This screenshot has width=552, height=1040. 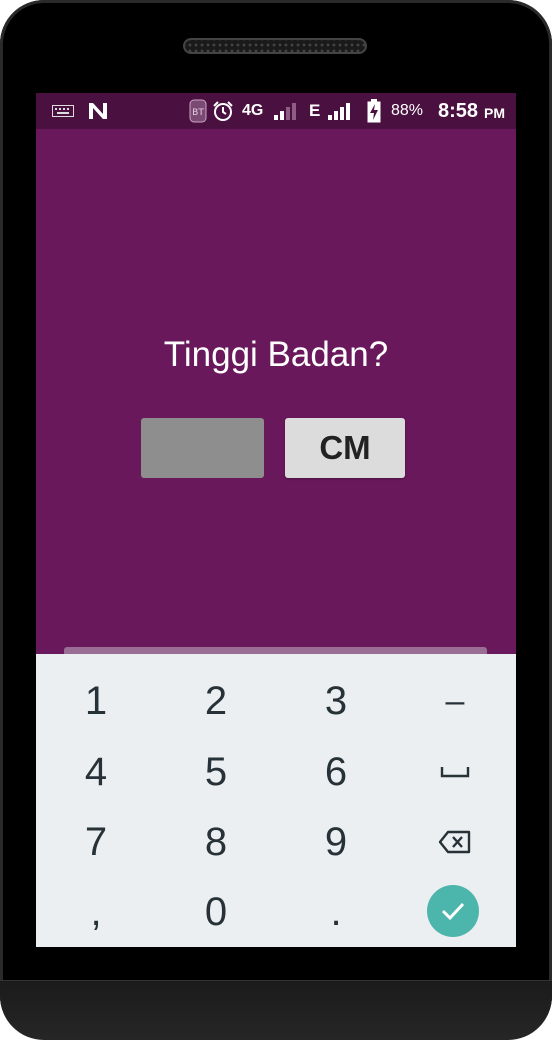 I want to click on key-2: 2, so click(x=216, y=701).